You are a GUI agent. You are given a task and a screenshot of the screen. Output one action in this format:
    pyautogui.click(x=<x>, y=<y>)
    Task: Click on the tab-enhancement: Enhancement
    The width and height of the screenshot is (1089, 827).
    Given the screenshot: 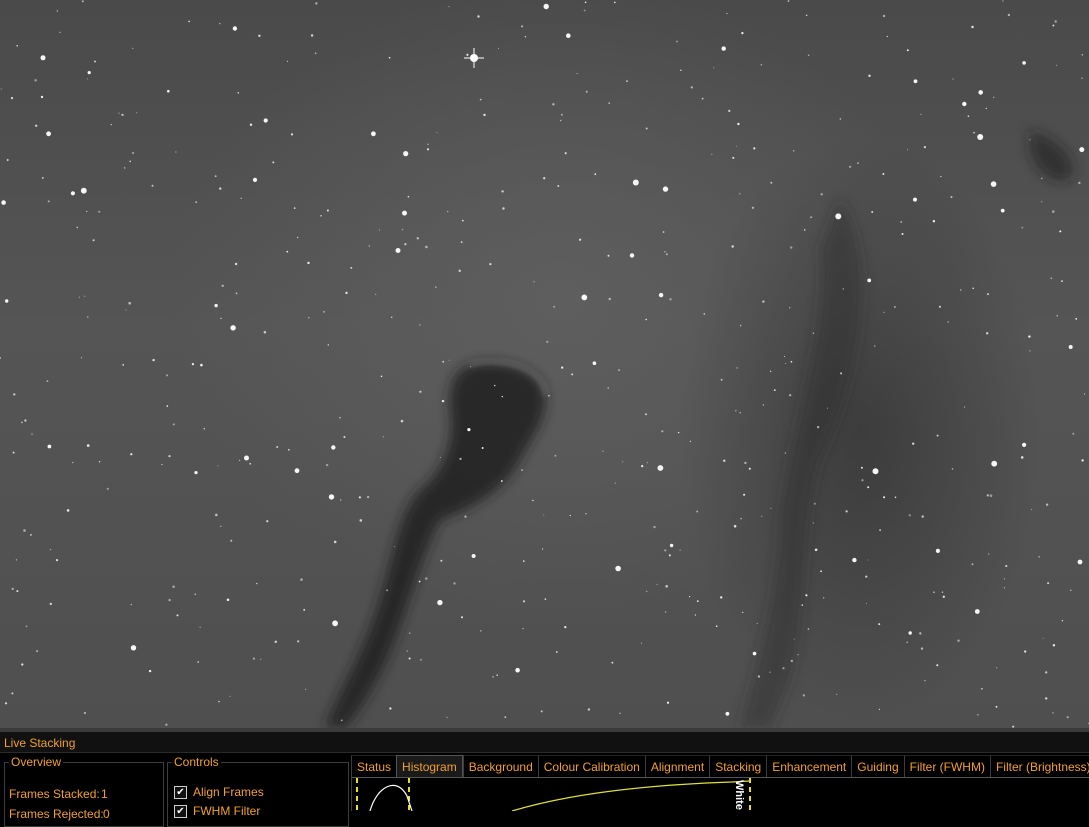 What is the action you would take?
    pyautogui.click(x=809, y=766)
    